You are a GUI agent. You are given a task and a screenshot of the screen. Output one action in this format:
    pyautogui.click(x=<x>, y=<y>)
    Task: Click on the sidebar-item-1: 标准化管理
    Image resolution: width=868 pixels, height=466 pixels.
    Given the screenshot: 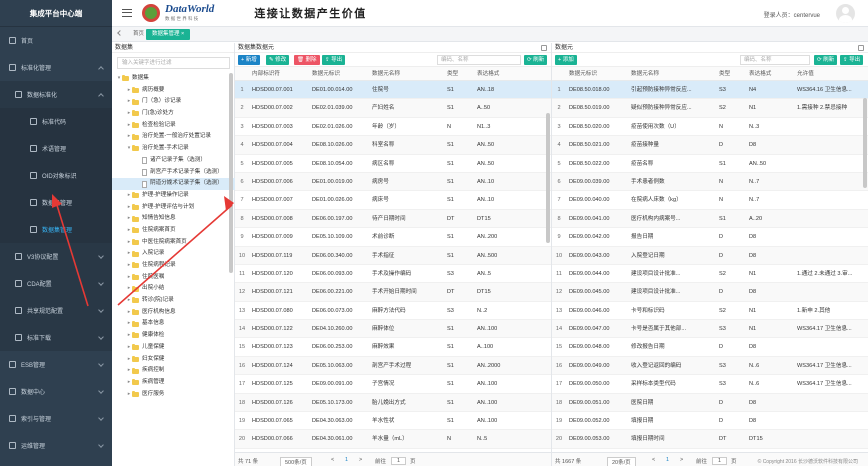 What is the action you would take?
    pyautogui.click(x=56, y=67)
    